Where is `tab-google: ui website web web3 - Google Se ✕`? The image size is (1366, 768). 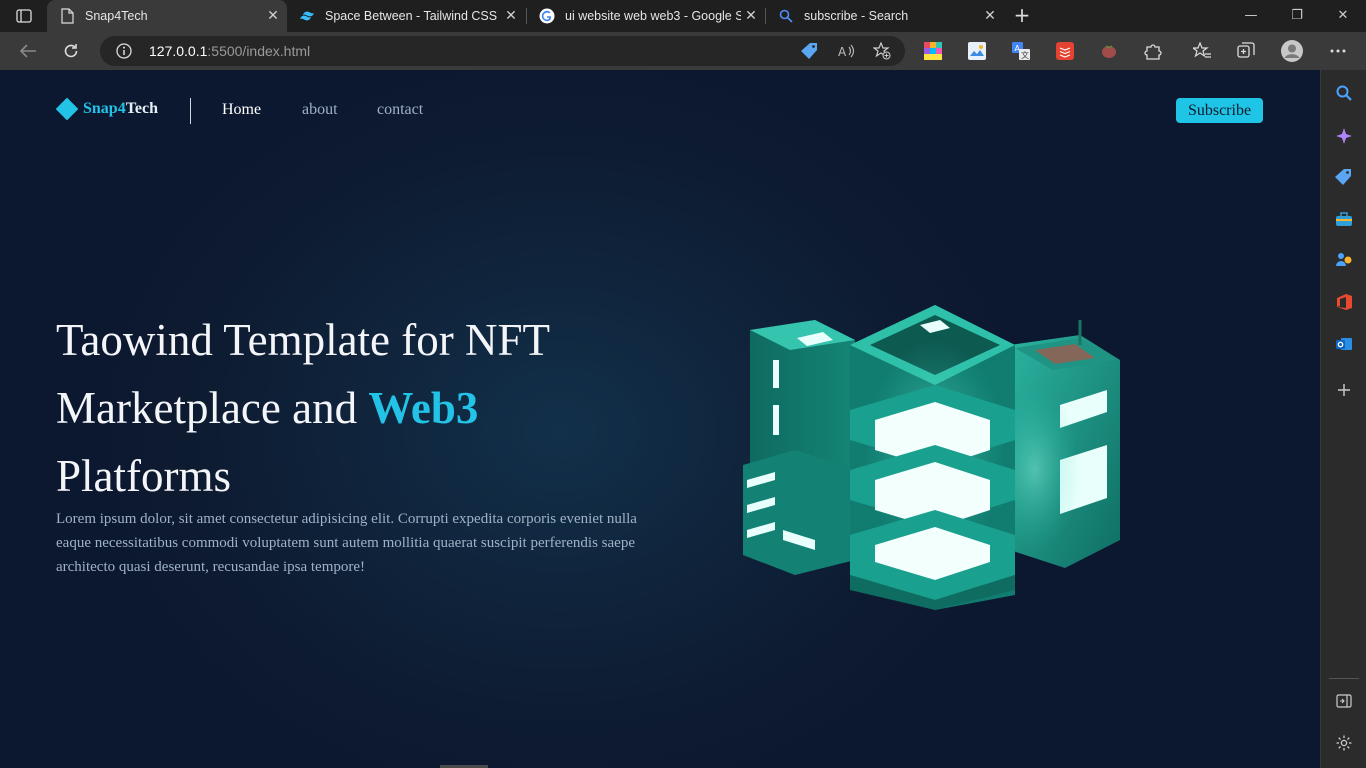 tab-google: ui website web web3 - Google Se ✕ is located at coordinates (646, 16).